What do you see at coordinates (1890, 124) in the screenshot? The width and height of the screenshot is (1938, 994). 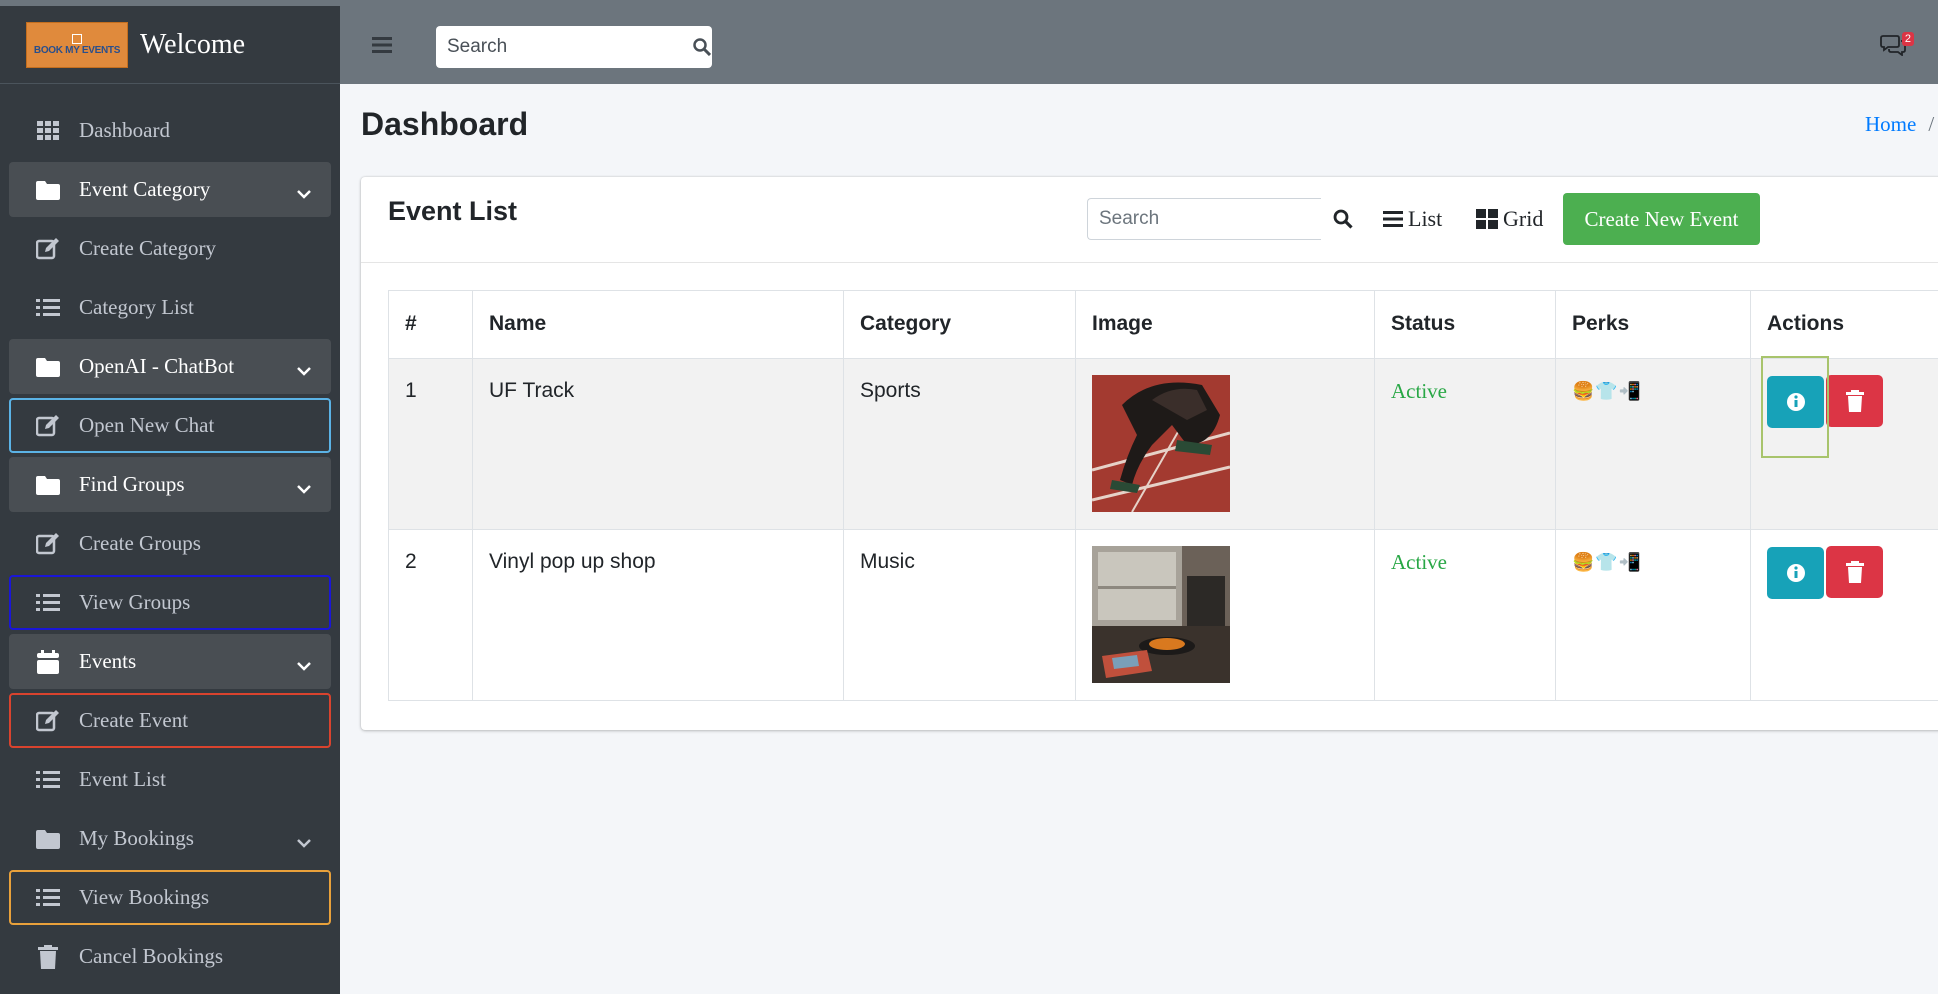 I see `breadcrumb-home-link: Home` at bounding box center [1890, 124].